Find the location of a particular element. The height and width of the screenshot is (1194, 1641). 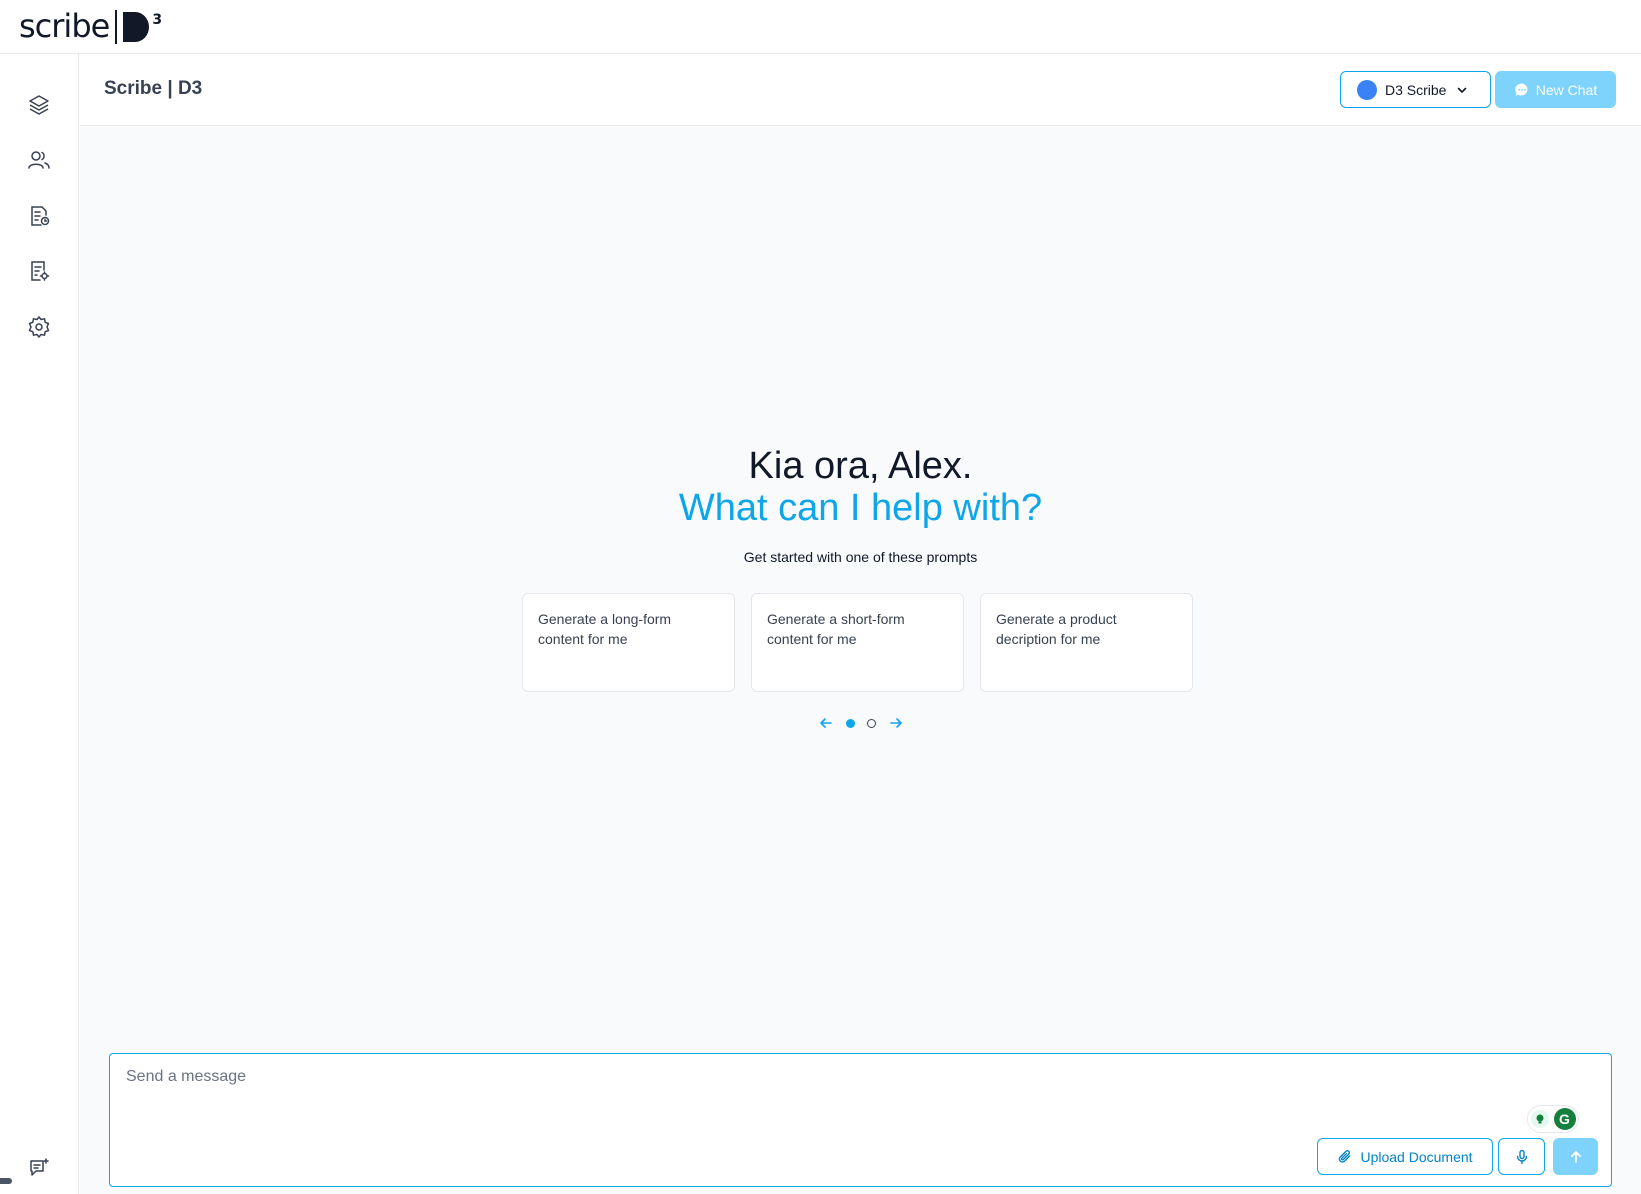

upload-document-button: Upload Document is located at coordinates (1405, 1156).